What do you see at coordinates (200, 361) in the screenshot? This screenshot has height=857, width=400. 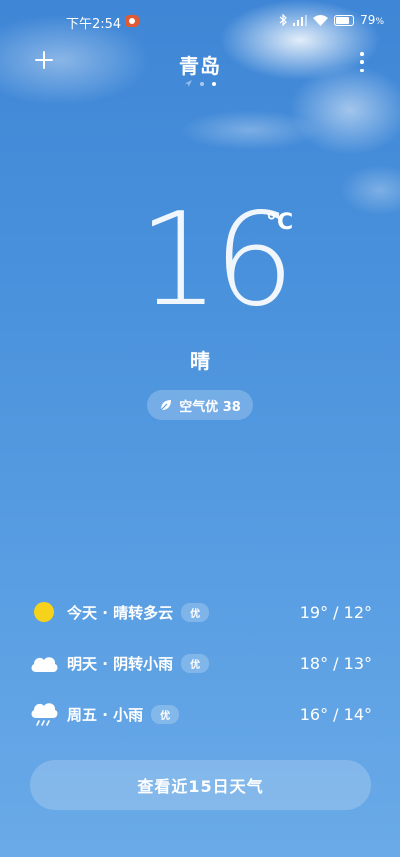 I see `current-condition: 晴` at bounding box center [200, 361].